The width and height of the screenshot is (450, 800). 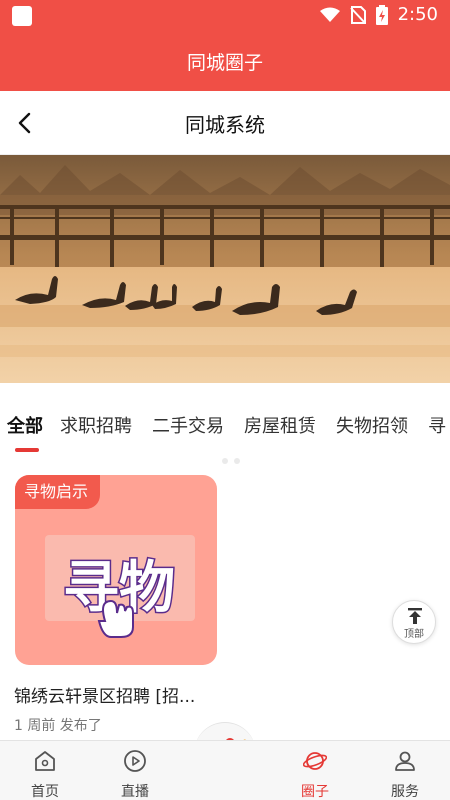 I want to click on tab-search: 寻, so click(x=437, y=425).